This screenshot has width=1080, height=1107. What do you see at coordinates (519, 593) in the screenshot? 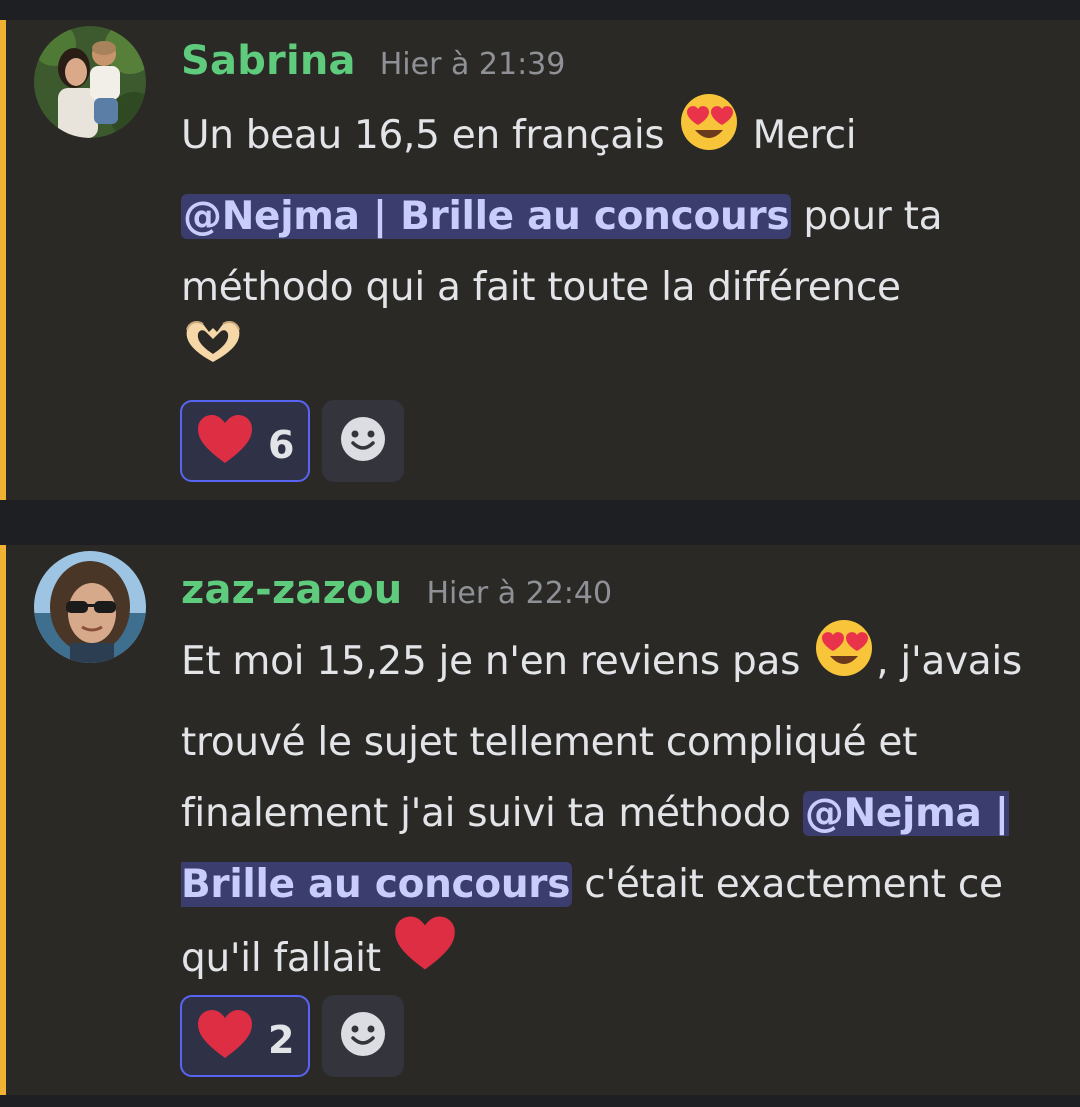
I see `timestamp: Hier à 22:40` at bounding box center [519, 593].